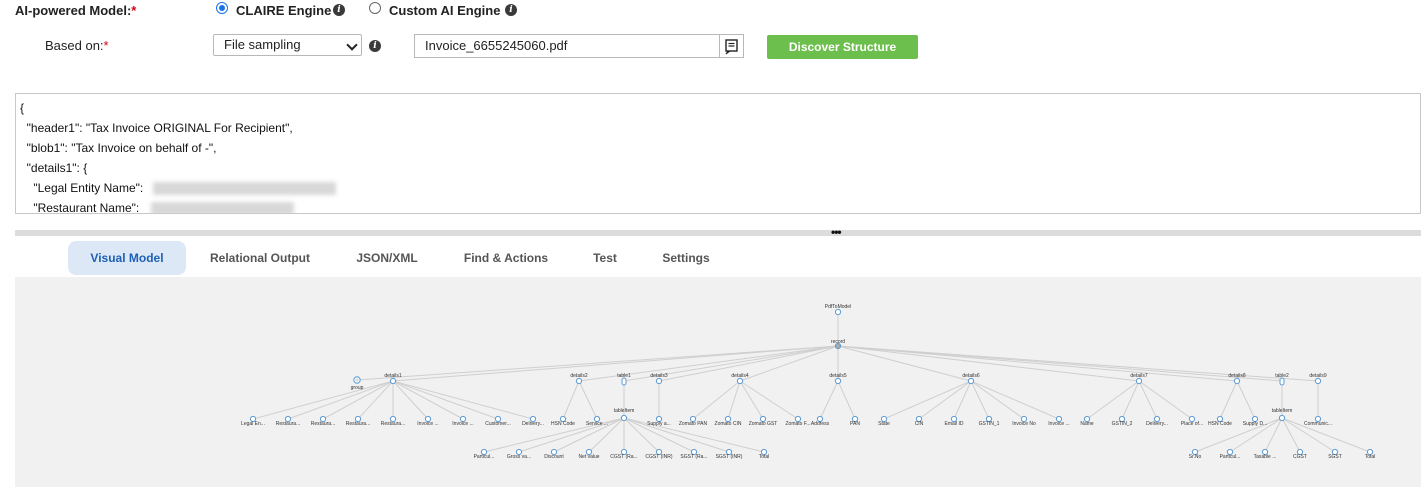  What do you see at coordinates (77, 45) in the screenshot?
I see `based-on-label: Based on:*` at bounding box center [77, 45].